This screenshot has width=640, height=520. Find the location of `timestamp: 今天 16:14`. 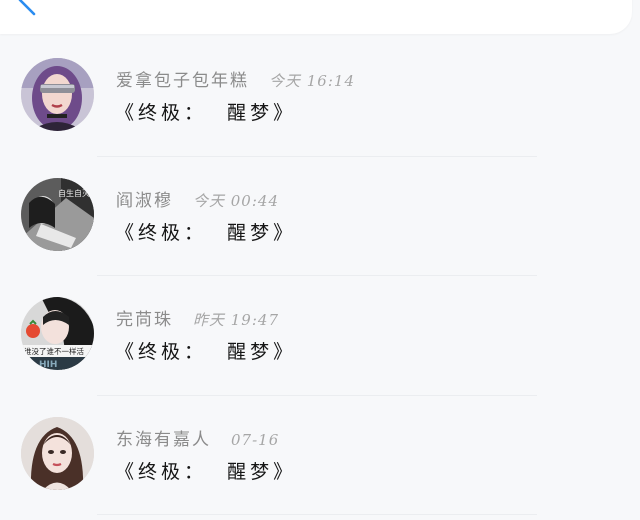

timestamp: 今天 16:14 is located at coordinates (312, 81).